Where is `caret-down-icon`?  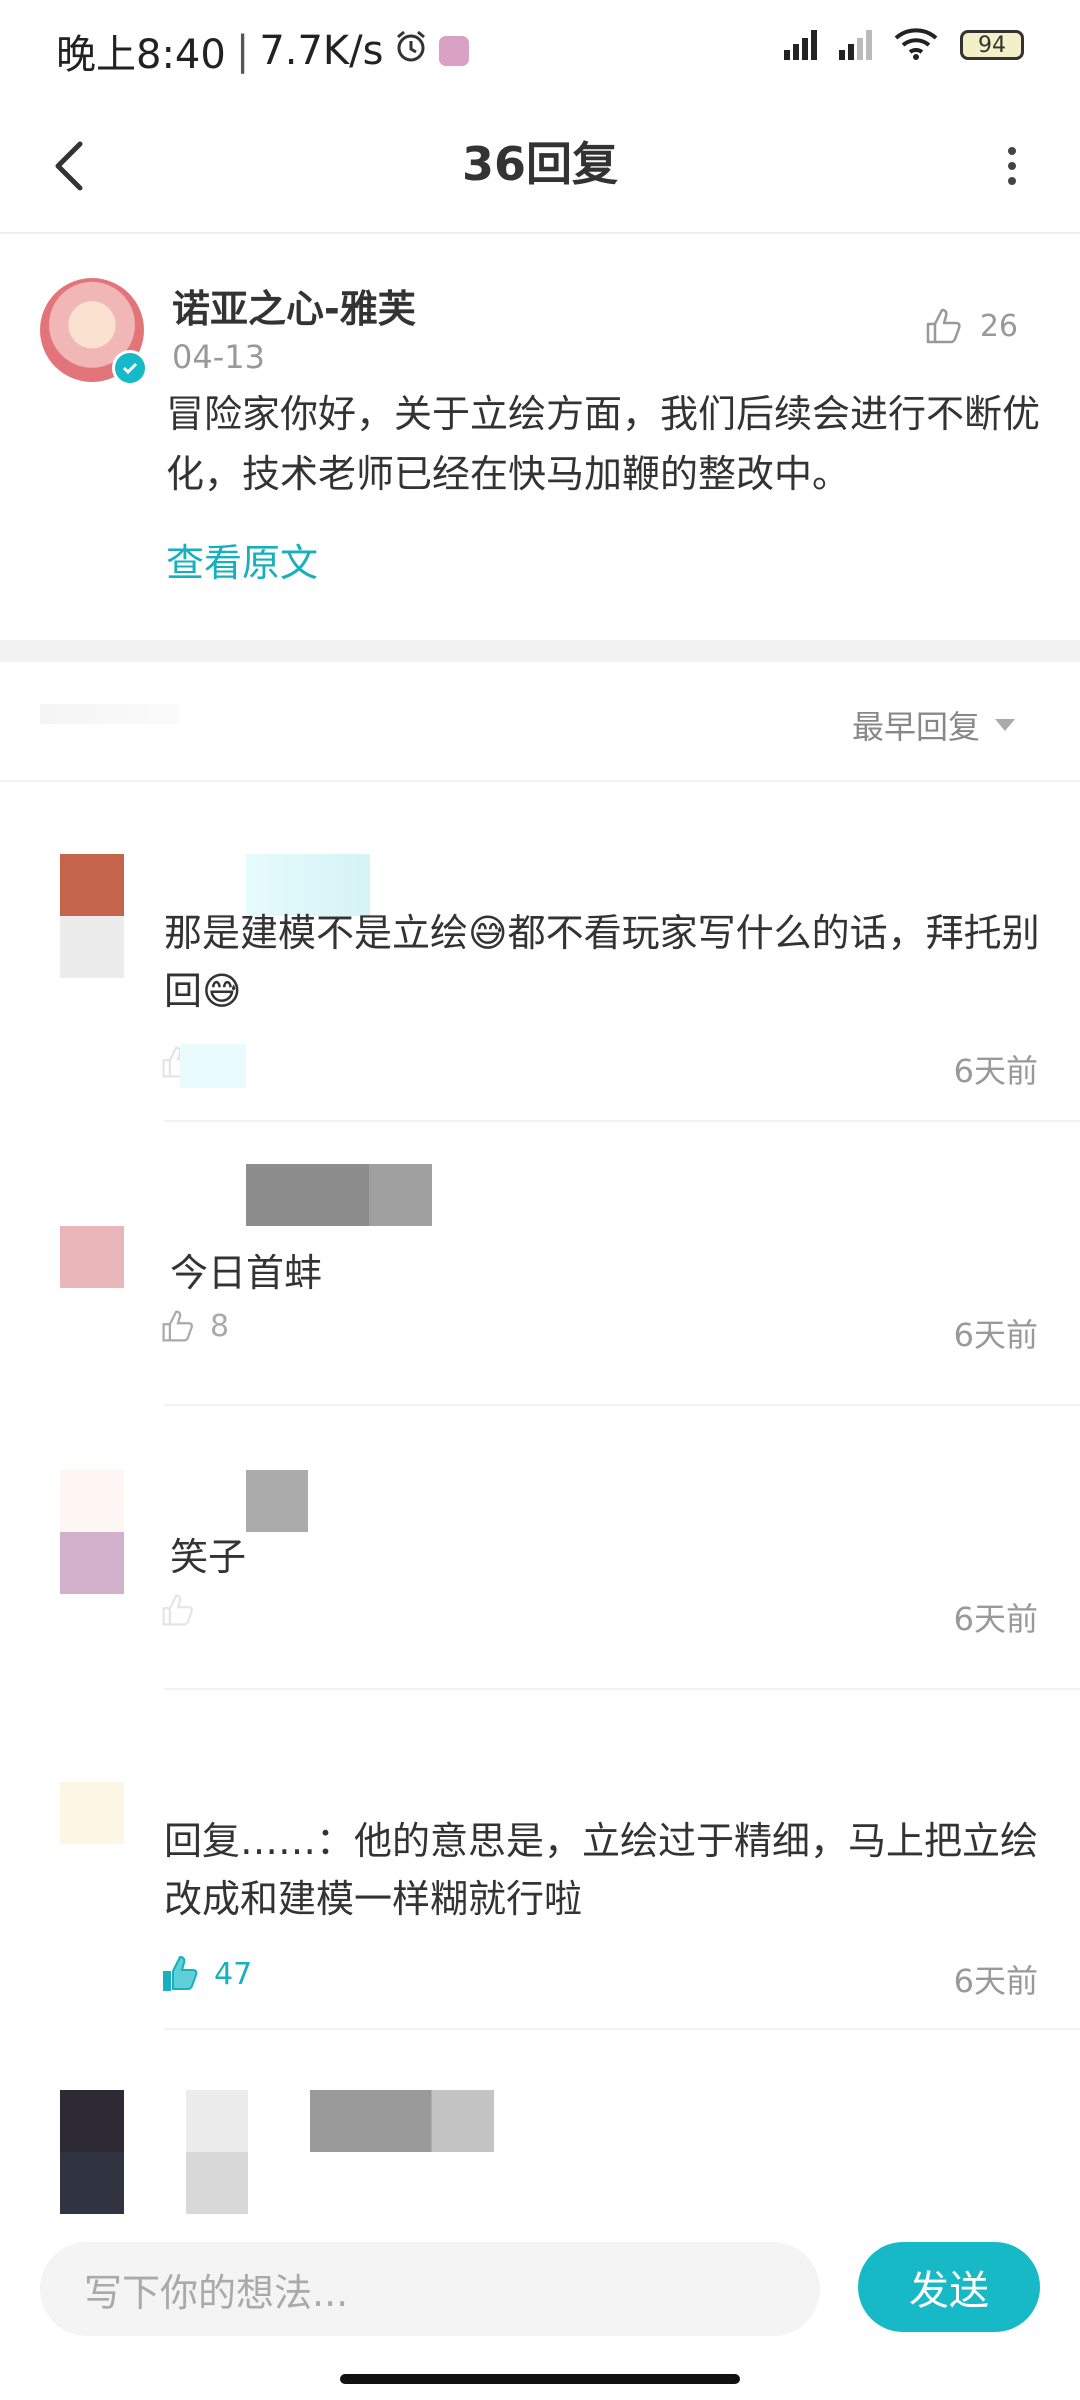 caret-down-icon is located at coordinates (1005, 725).